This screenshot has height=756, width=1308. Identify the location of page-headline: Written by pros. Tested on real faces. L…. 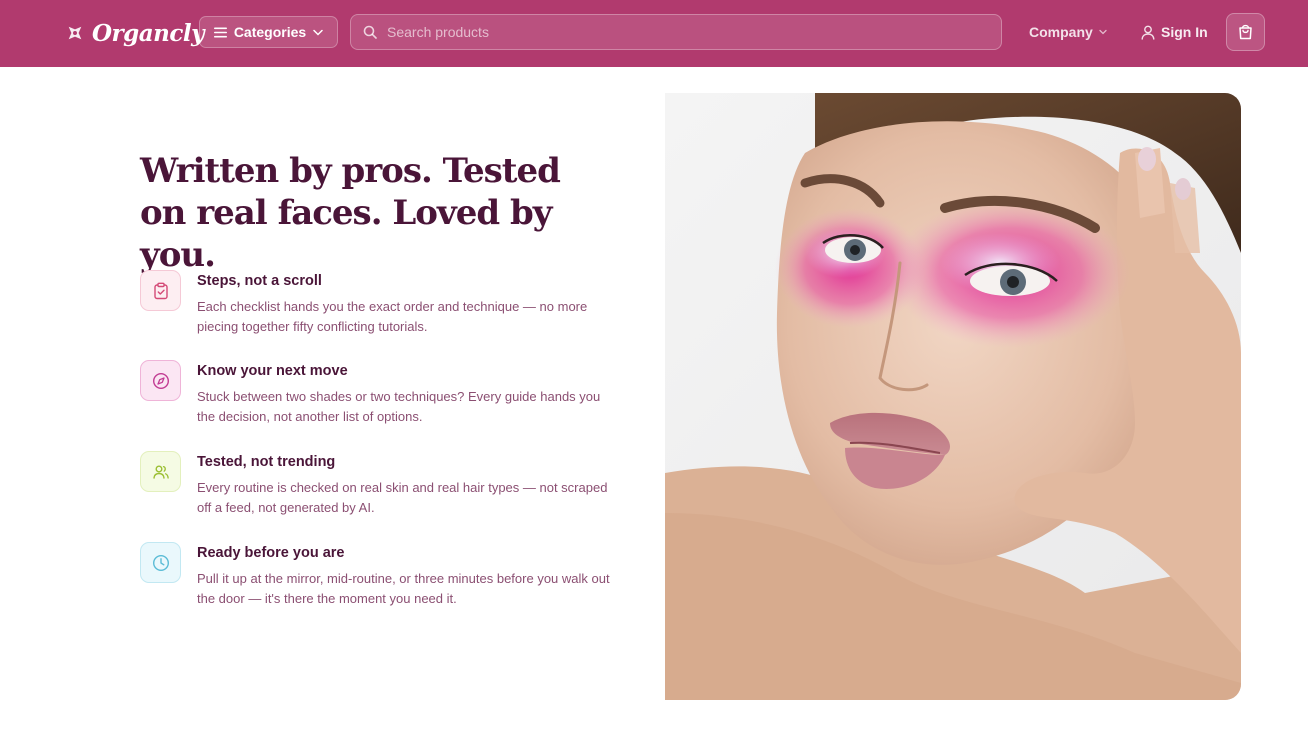
(350, 213).